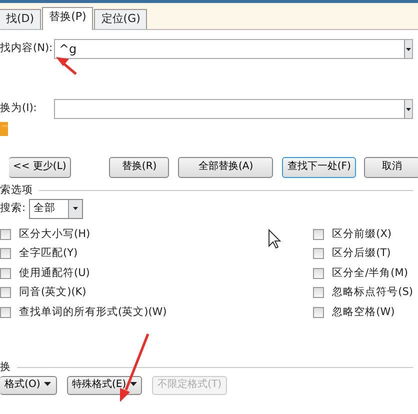 The image size is (418, 414). What do you see at coordinates (27, 49) in the screenshot?
I see `find-label: 找内容(N):` at bounding box center [27, 49].